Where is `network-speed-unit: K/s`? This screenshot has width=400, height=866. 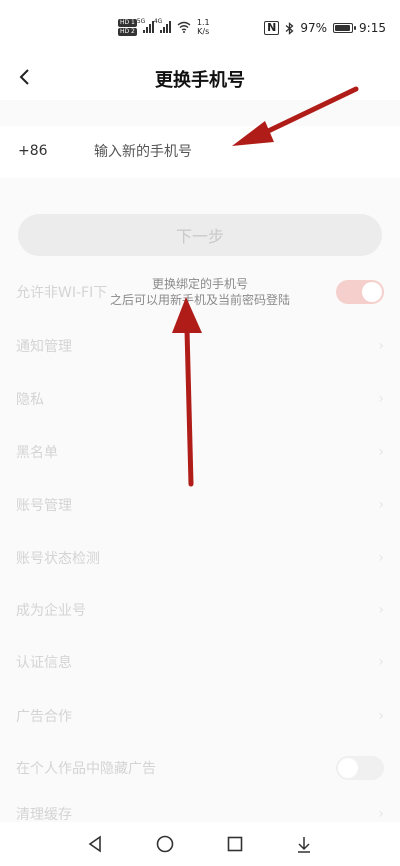 network-speed-unit: K/s is located at coordinates (203, 31).